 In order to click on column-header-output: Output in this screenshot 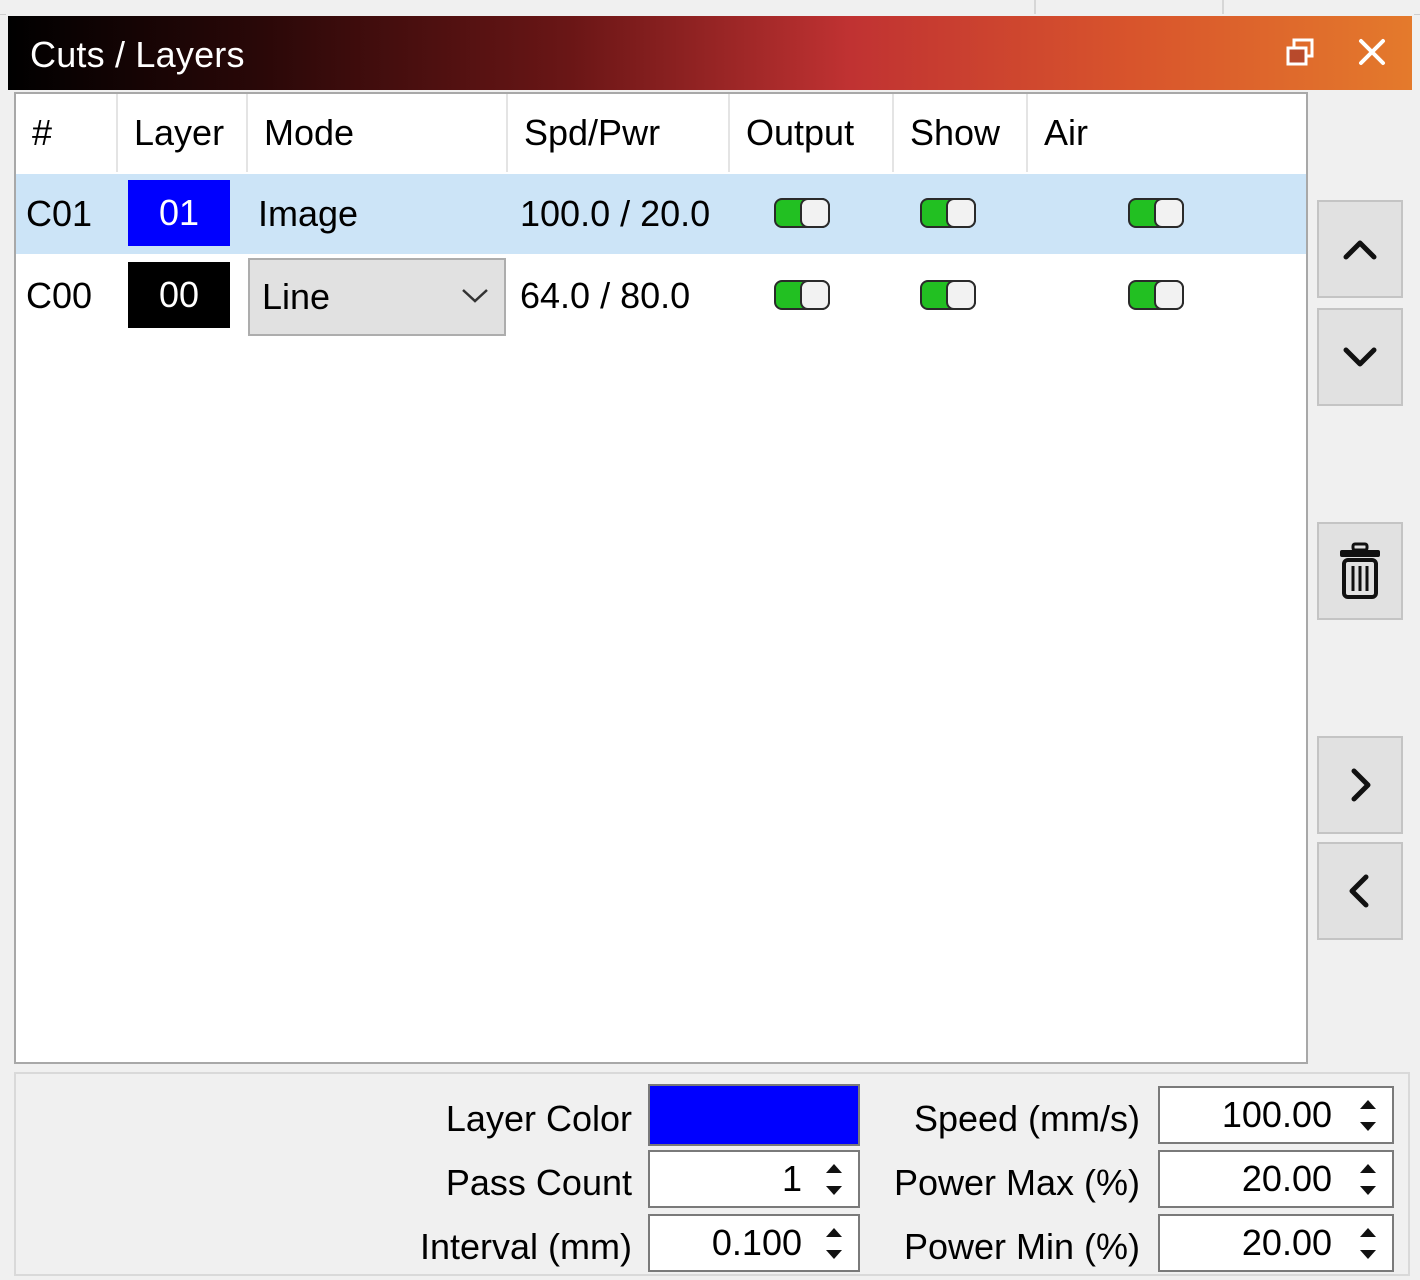, I will do `click(812, 133)`.